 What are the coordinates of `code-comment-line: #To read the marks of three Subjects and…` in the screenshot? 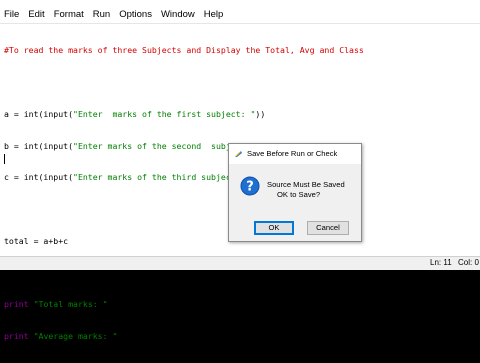 It's located at (184, 50).